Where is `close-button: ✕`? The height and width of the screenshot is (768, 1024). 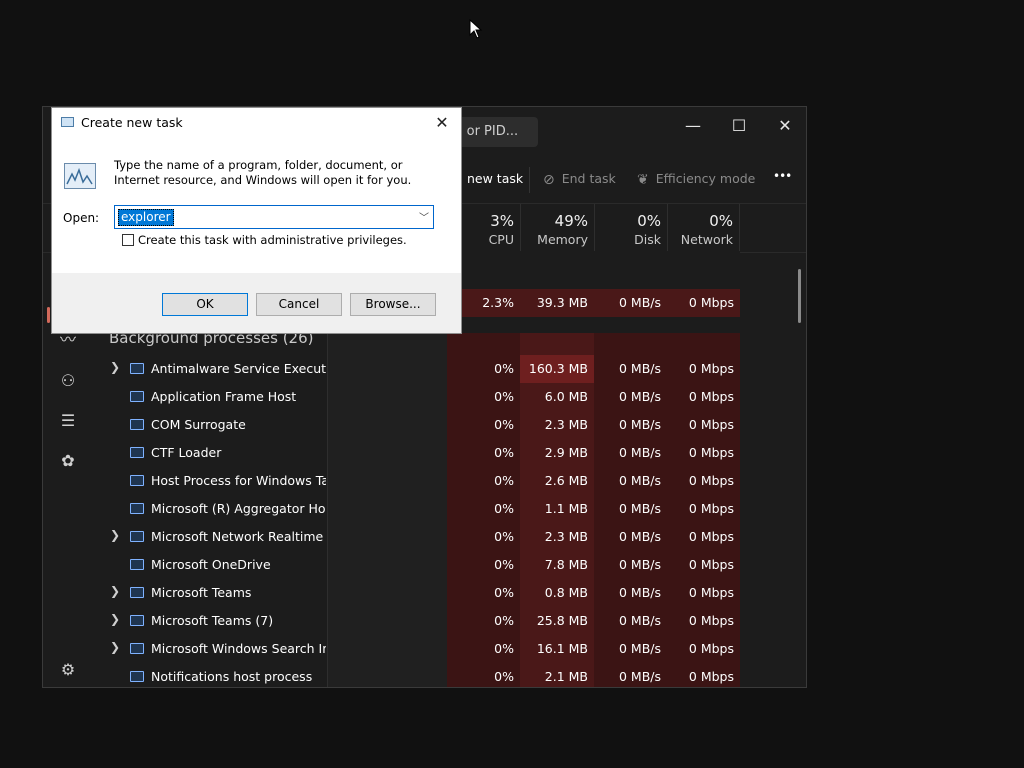
close-button: ✕ is located at coordinates (784, 126).